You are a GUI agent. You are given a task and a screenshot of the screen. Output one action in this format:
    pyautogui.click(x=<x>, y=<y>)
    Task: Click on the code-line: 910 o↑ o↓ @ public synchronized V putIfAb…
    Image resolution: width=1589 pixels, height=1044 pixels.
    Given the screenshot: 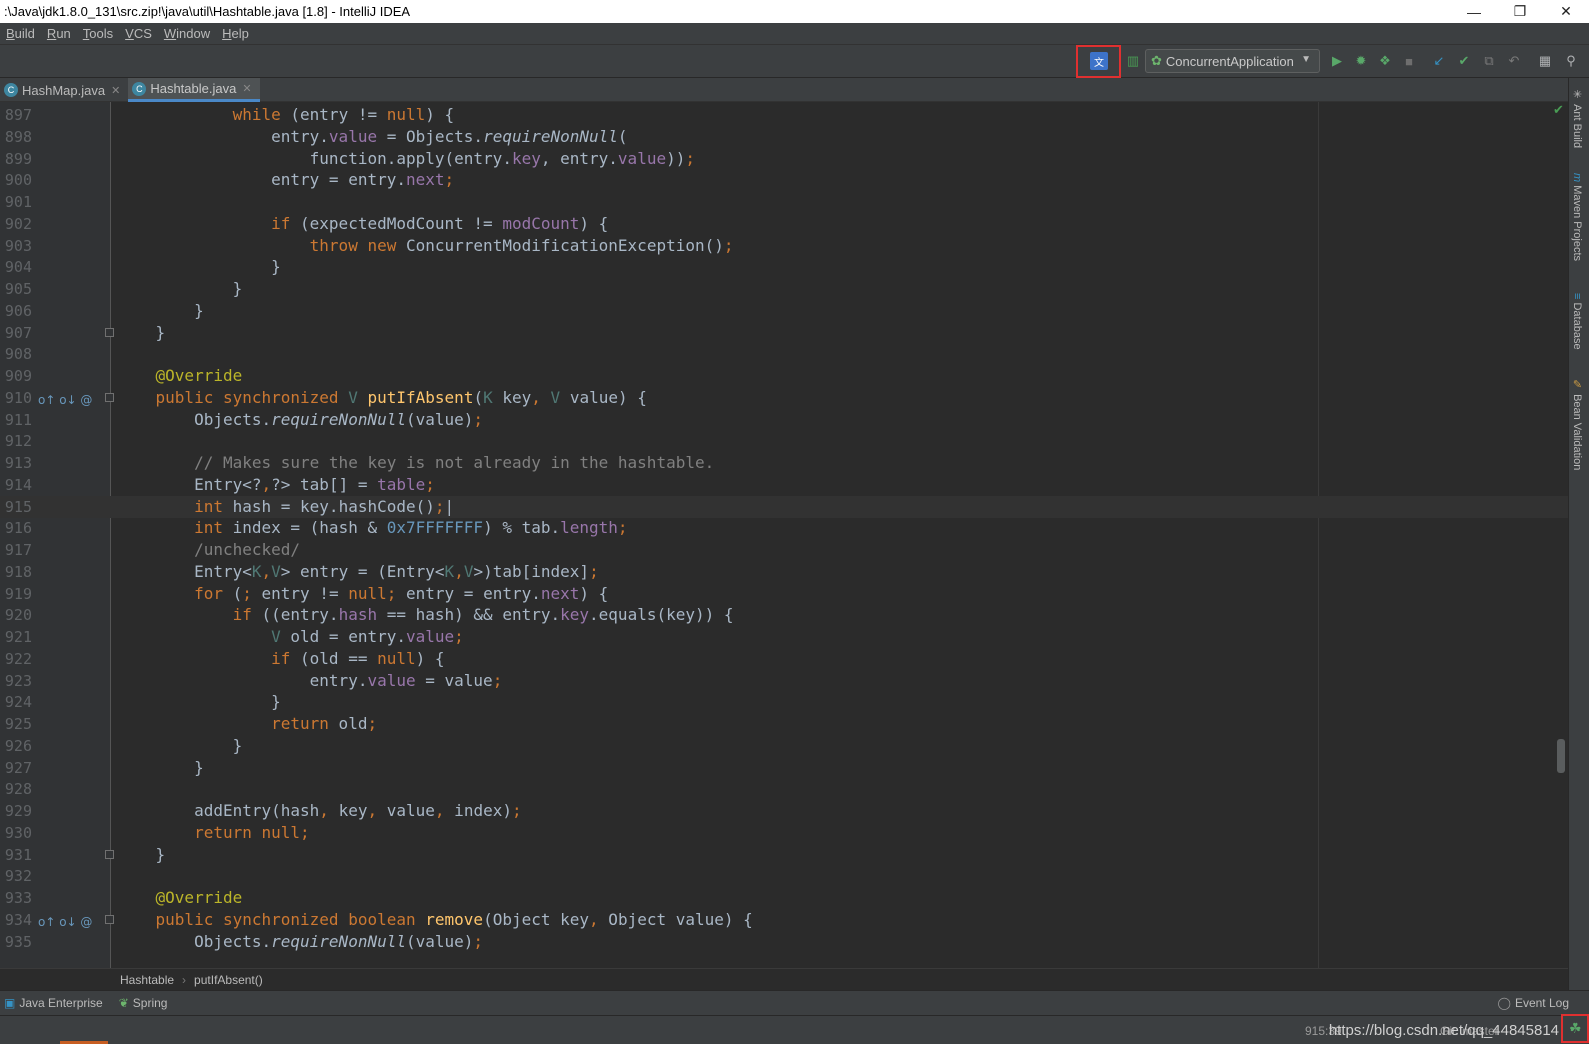 What is the action you would take?
    pyautogui.click(x=784, y=398)
    